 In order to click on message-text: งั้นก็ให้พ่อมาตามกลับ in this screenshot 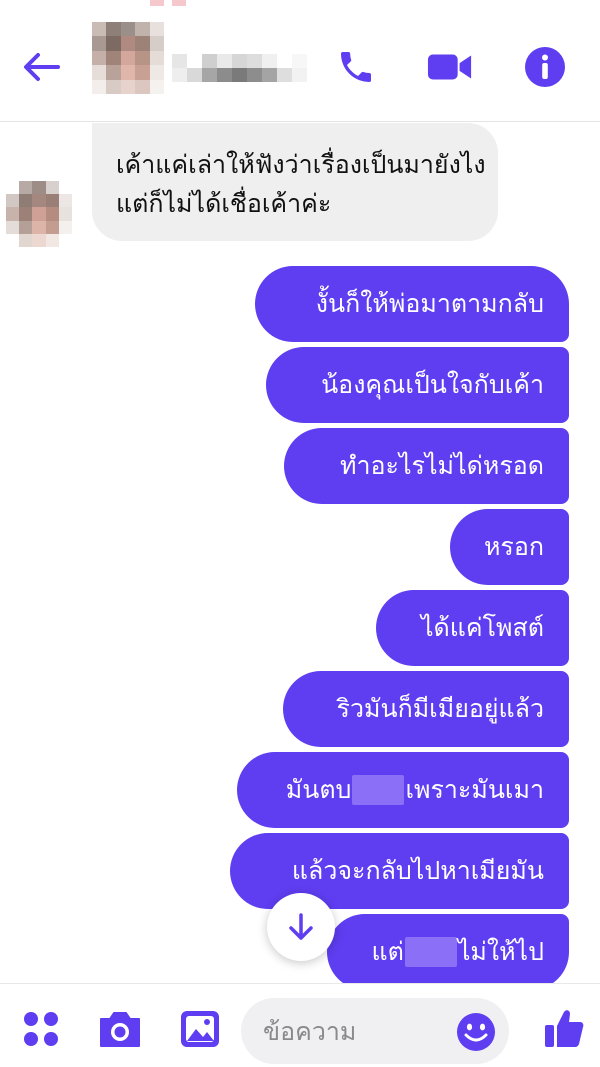, I will do `click(429, 303)`.